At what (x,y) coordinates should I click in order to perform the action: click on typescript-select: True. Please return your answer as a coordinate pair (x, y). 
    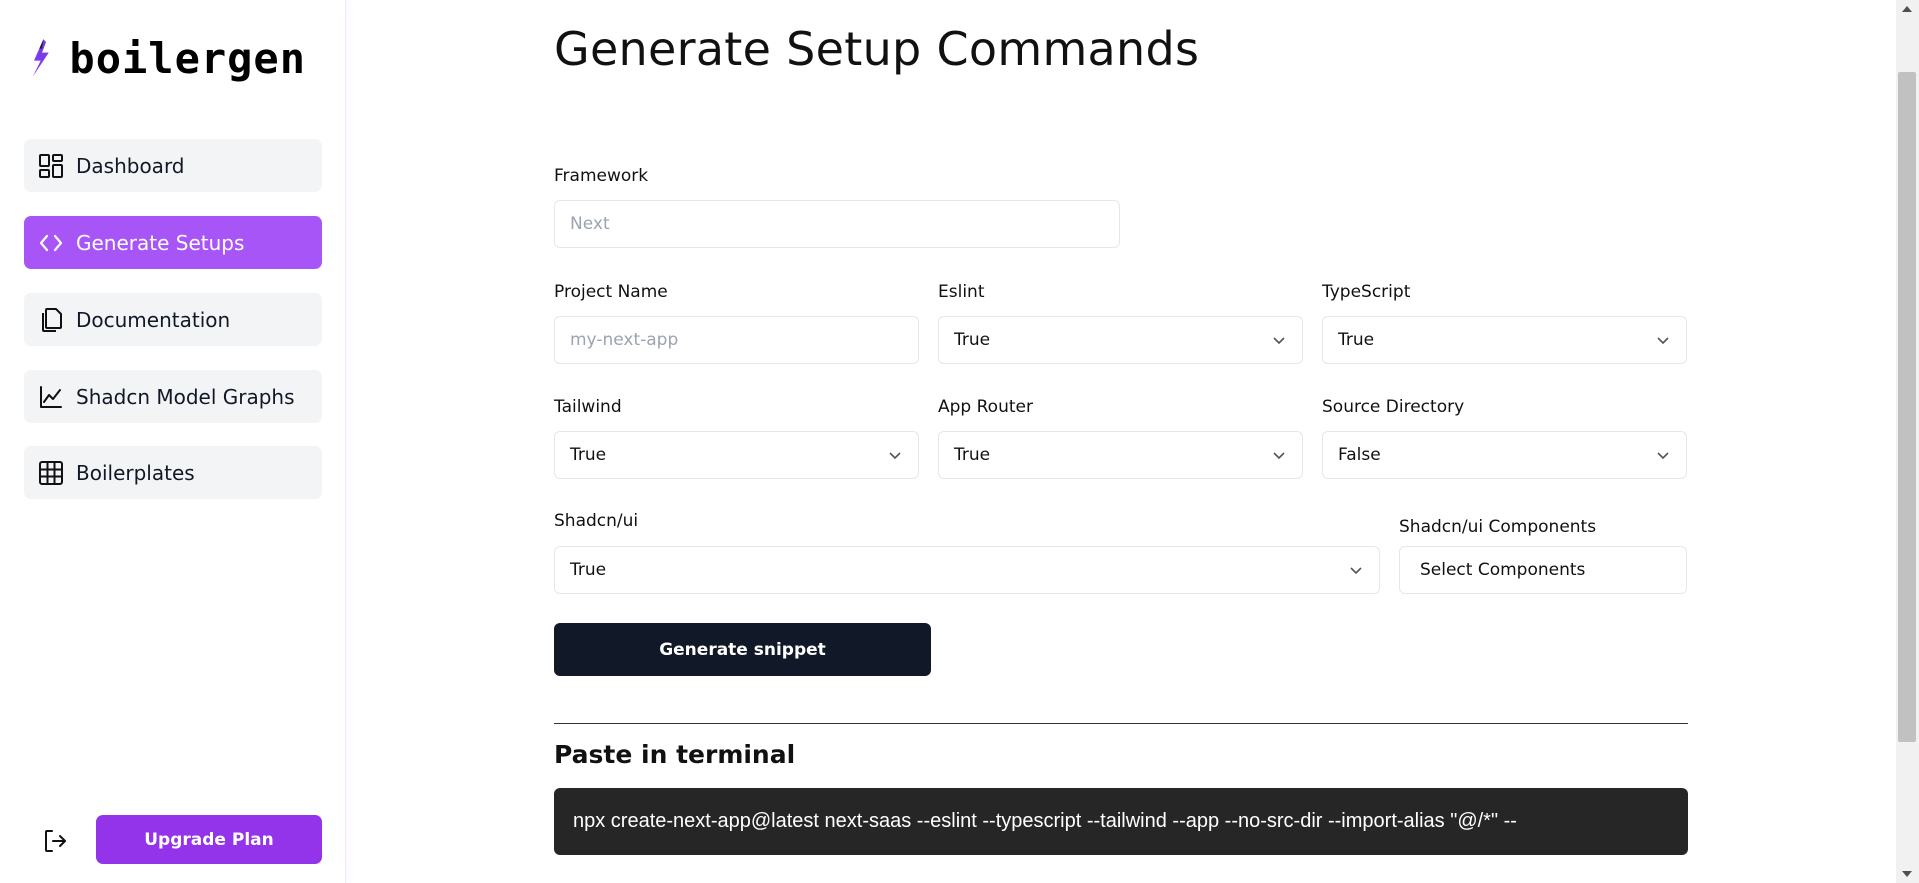
    Looking at the image, I should click on (1504, 340).